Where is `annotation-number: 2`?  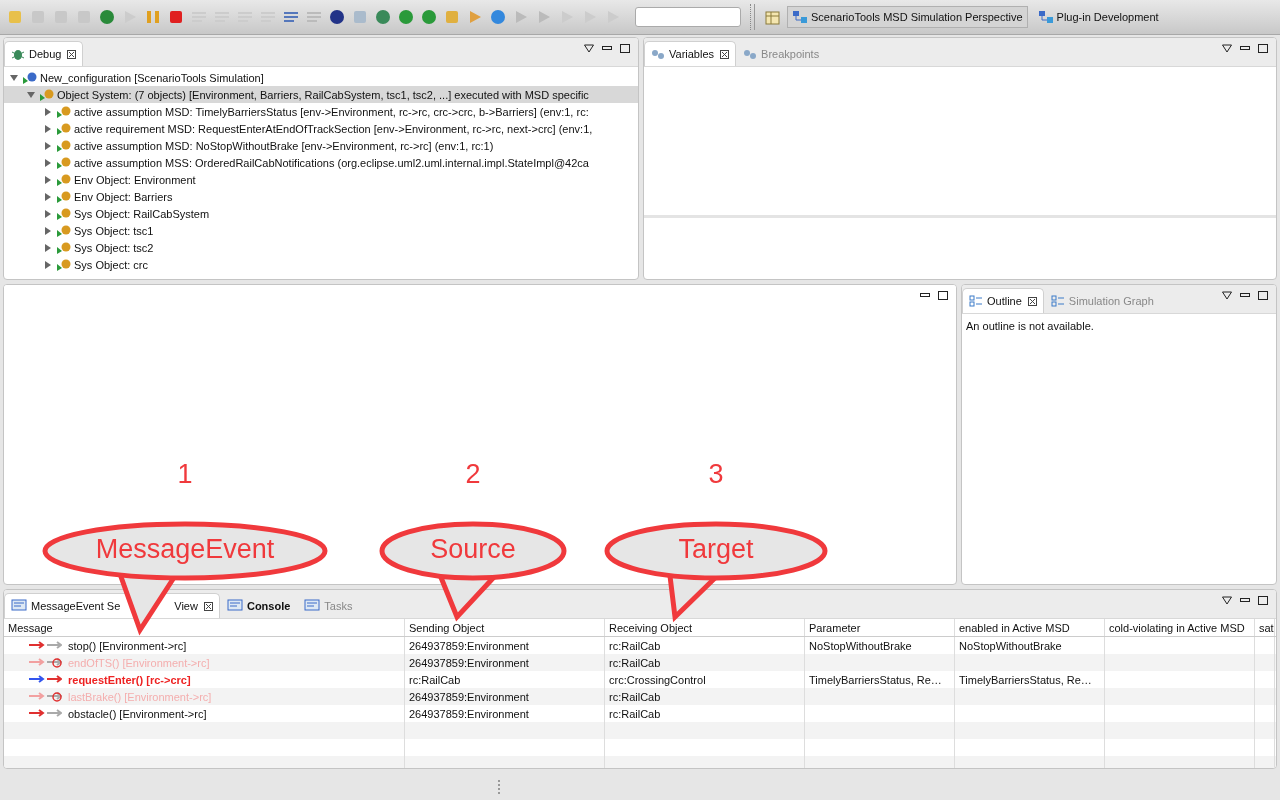
annotation-number: 2 is located at coordinates (473, 474).